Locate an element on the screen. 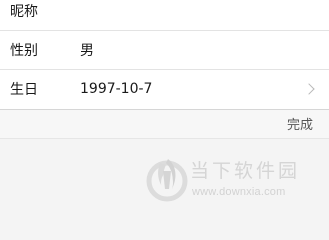  nickname-label: 昵称 is located at coordinates (24, 12).